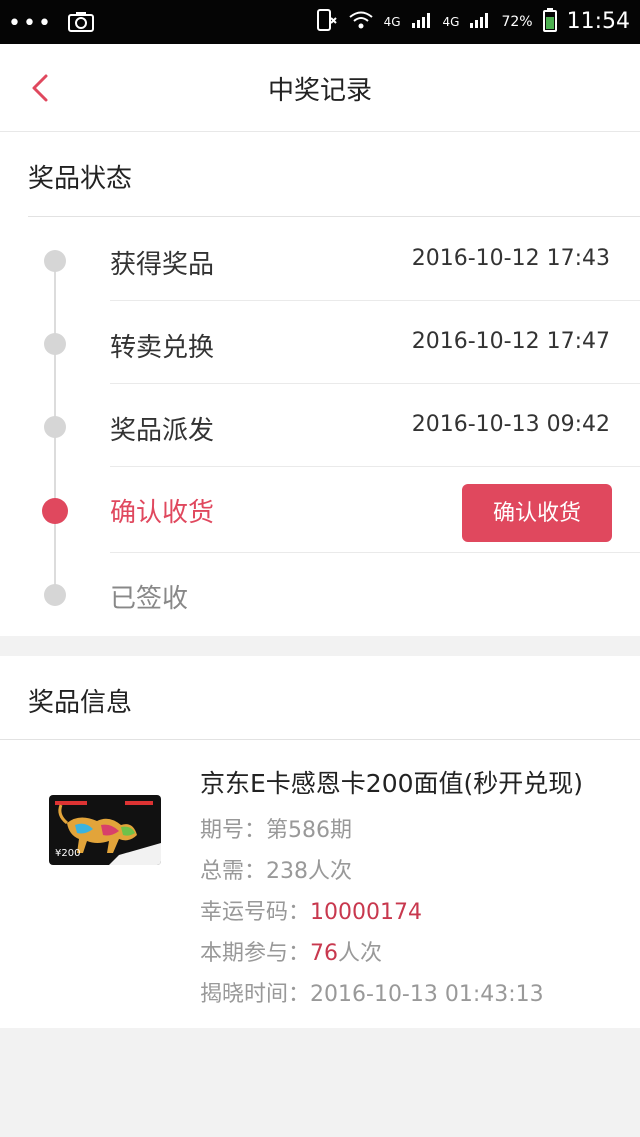 The image size is (640, 1137). What do you see at coordinates (537, 513) in the screenshot?
I see `confirm-receipt-button: 确认收货` at bounding box center [537, 513].